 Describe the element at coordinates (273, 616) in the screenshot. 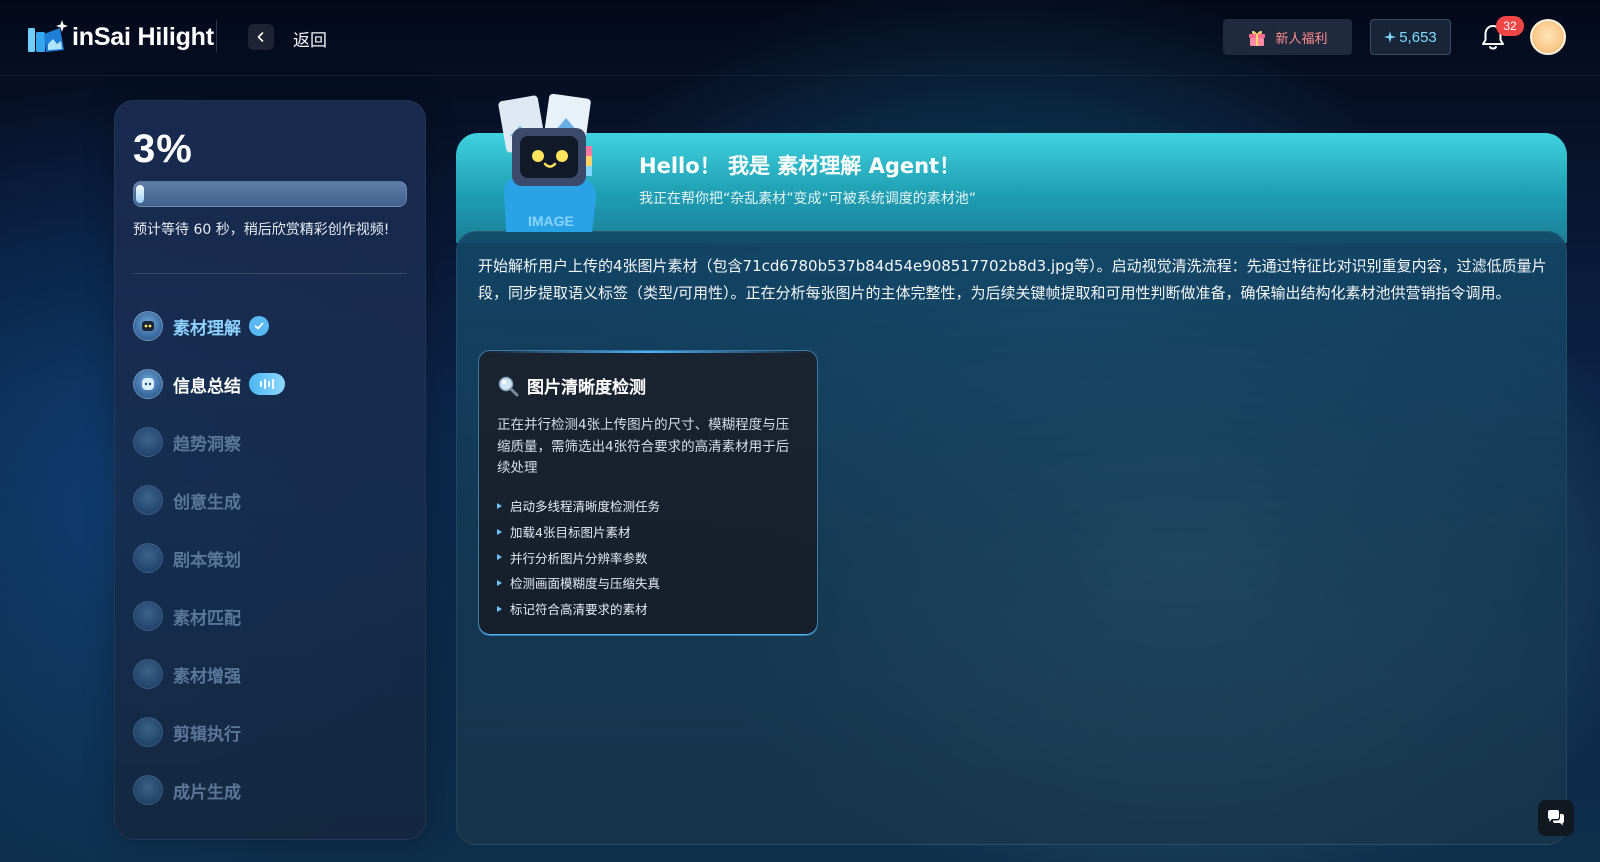

I see `step-material-matching: 素材匹配` at that location.